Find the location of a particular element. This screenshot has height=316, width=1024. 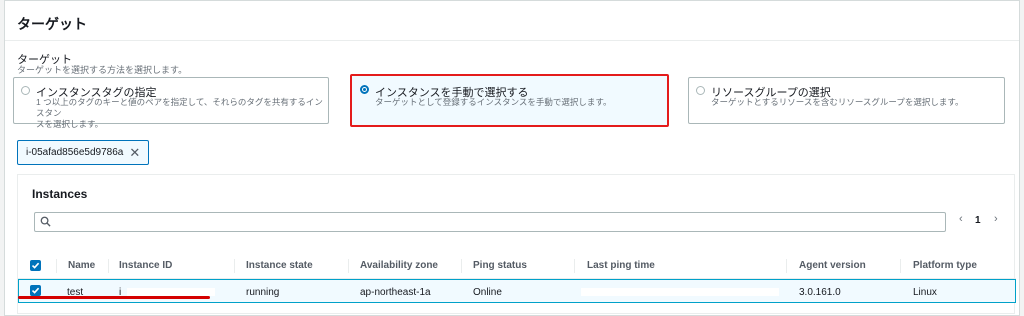

column-header-ping-status: Ping status is located at coordinates (500, 265).